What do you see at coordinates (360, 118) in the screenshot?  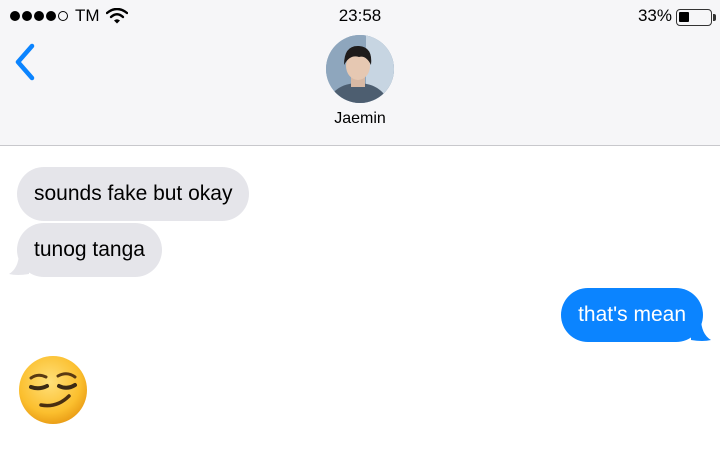 I see `contact-name: Jaemin` at bounding box center [360, 118].